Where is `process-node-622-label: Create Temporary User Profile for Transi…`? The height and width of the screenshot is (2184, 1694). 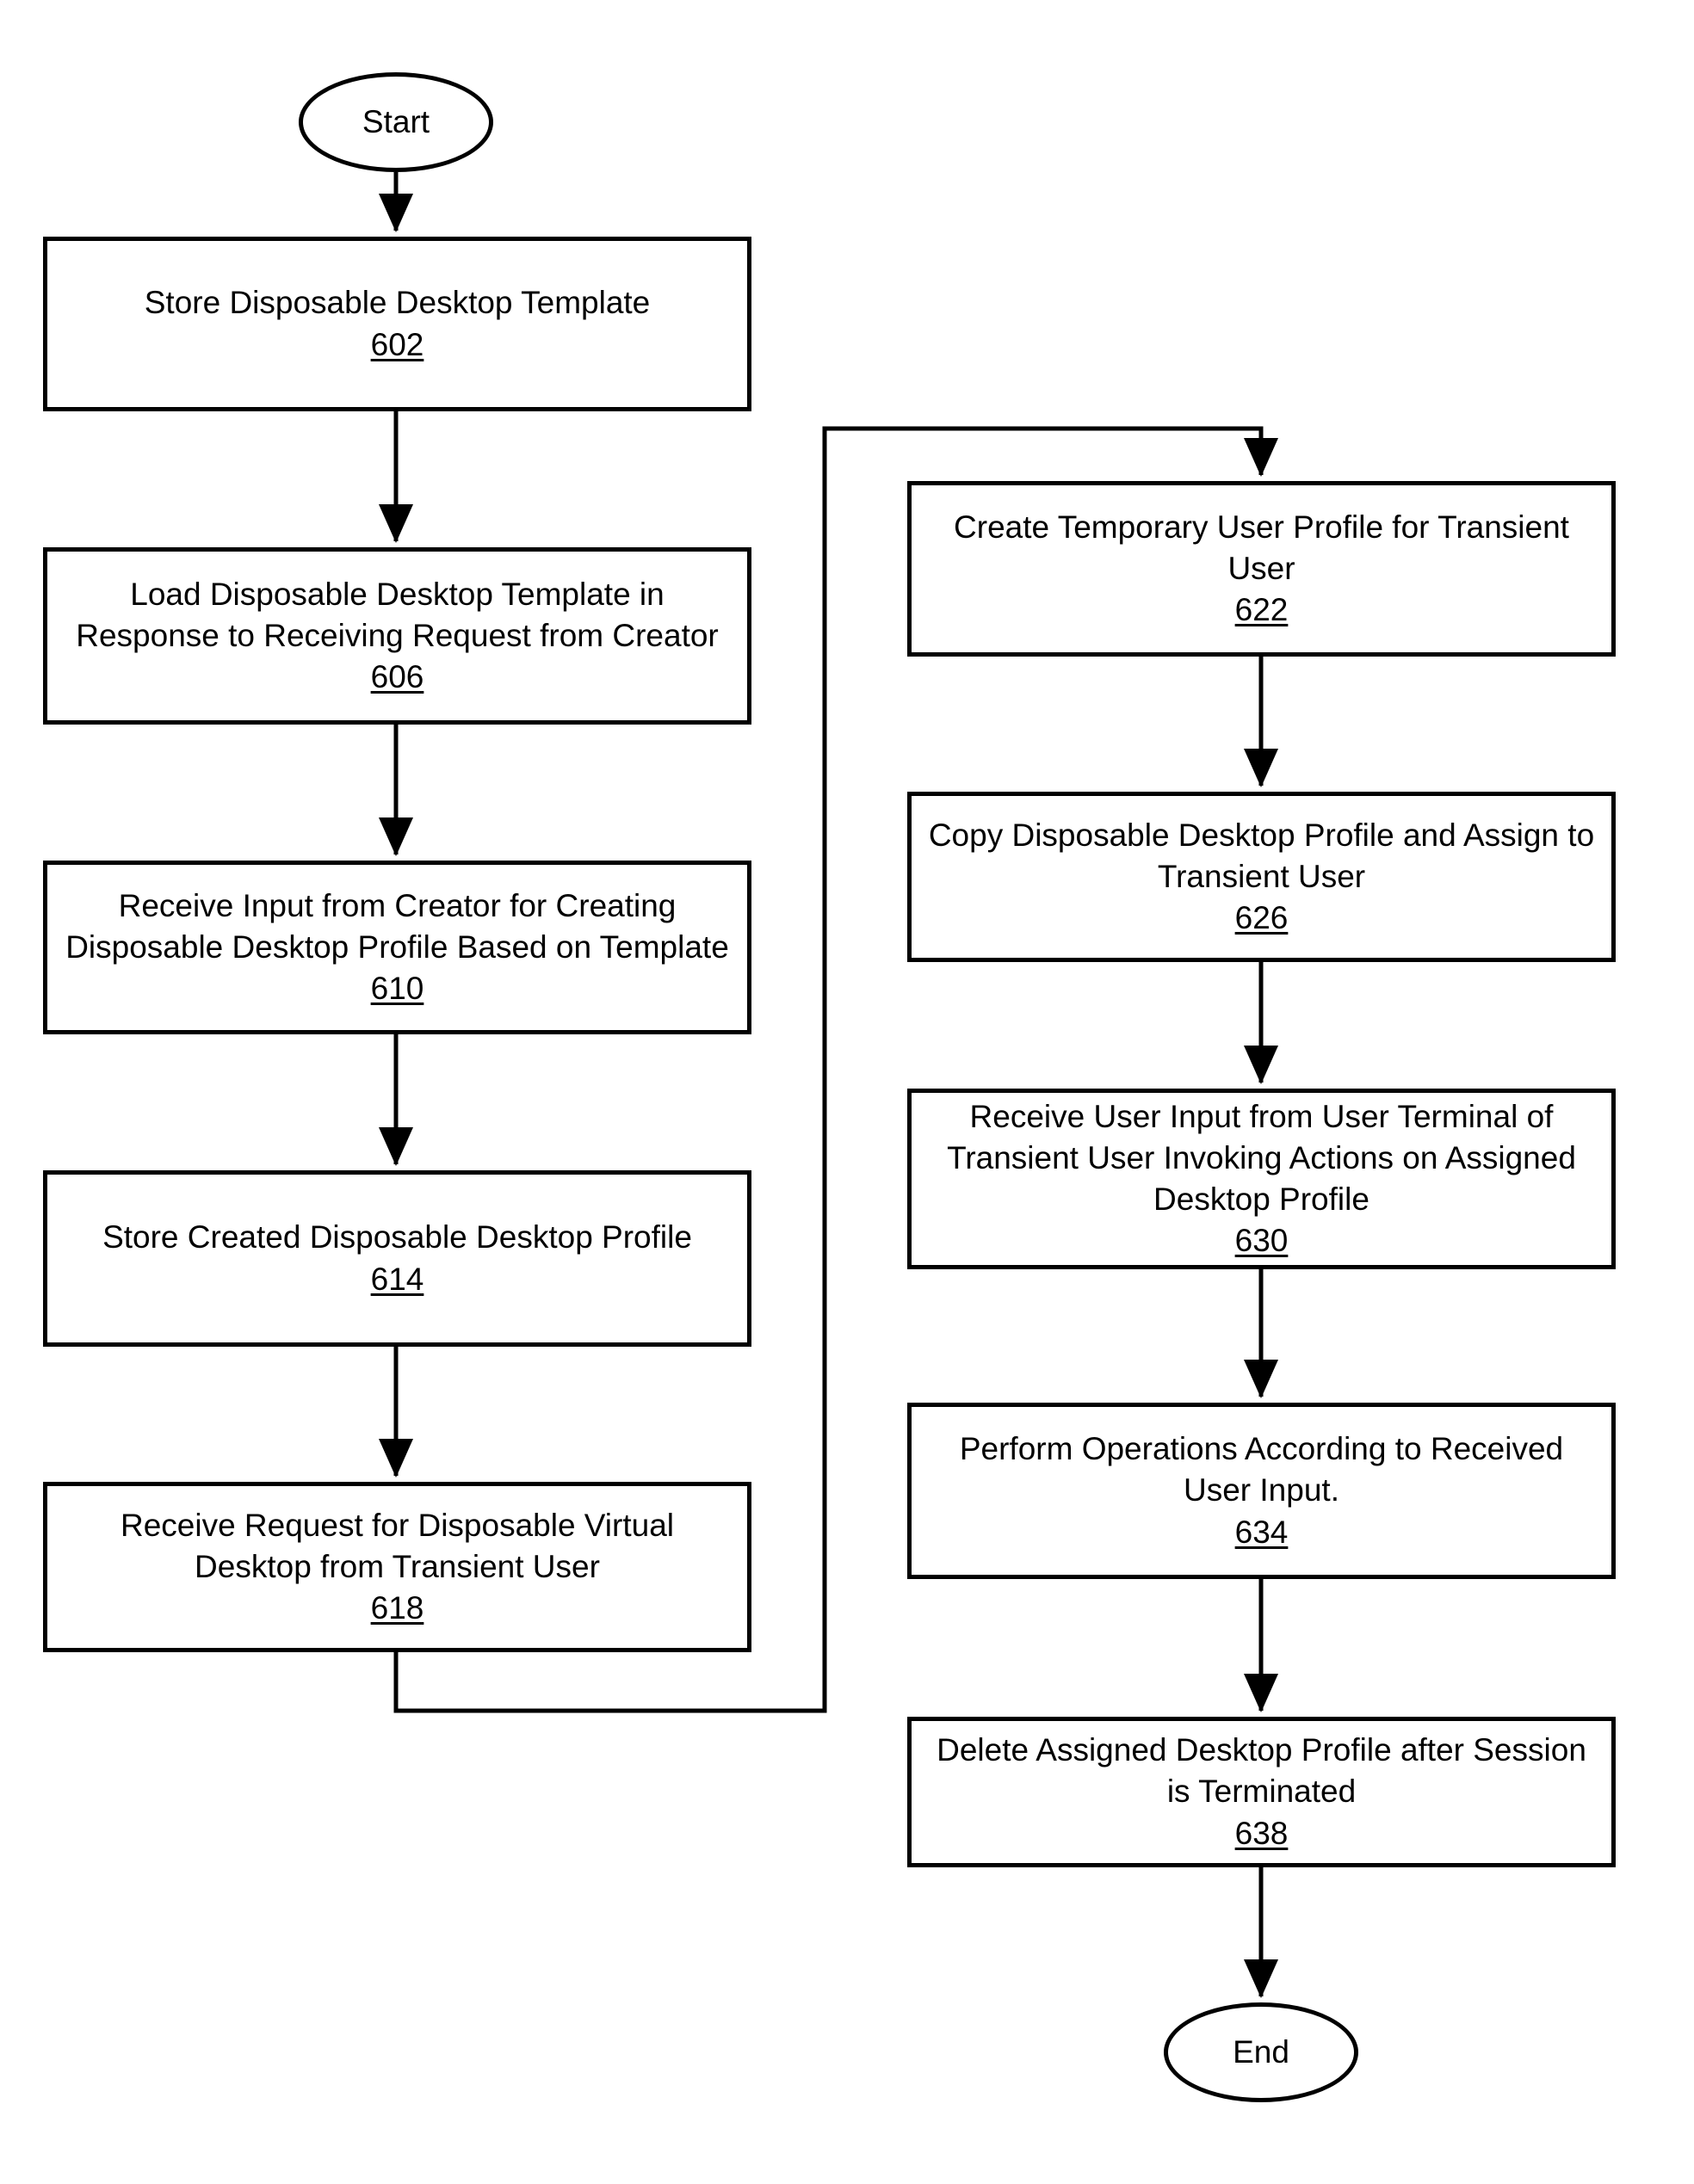
process-node-622-label: Create Temporary User Profile for Transi… is located at coordinates (1261, 548).